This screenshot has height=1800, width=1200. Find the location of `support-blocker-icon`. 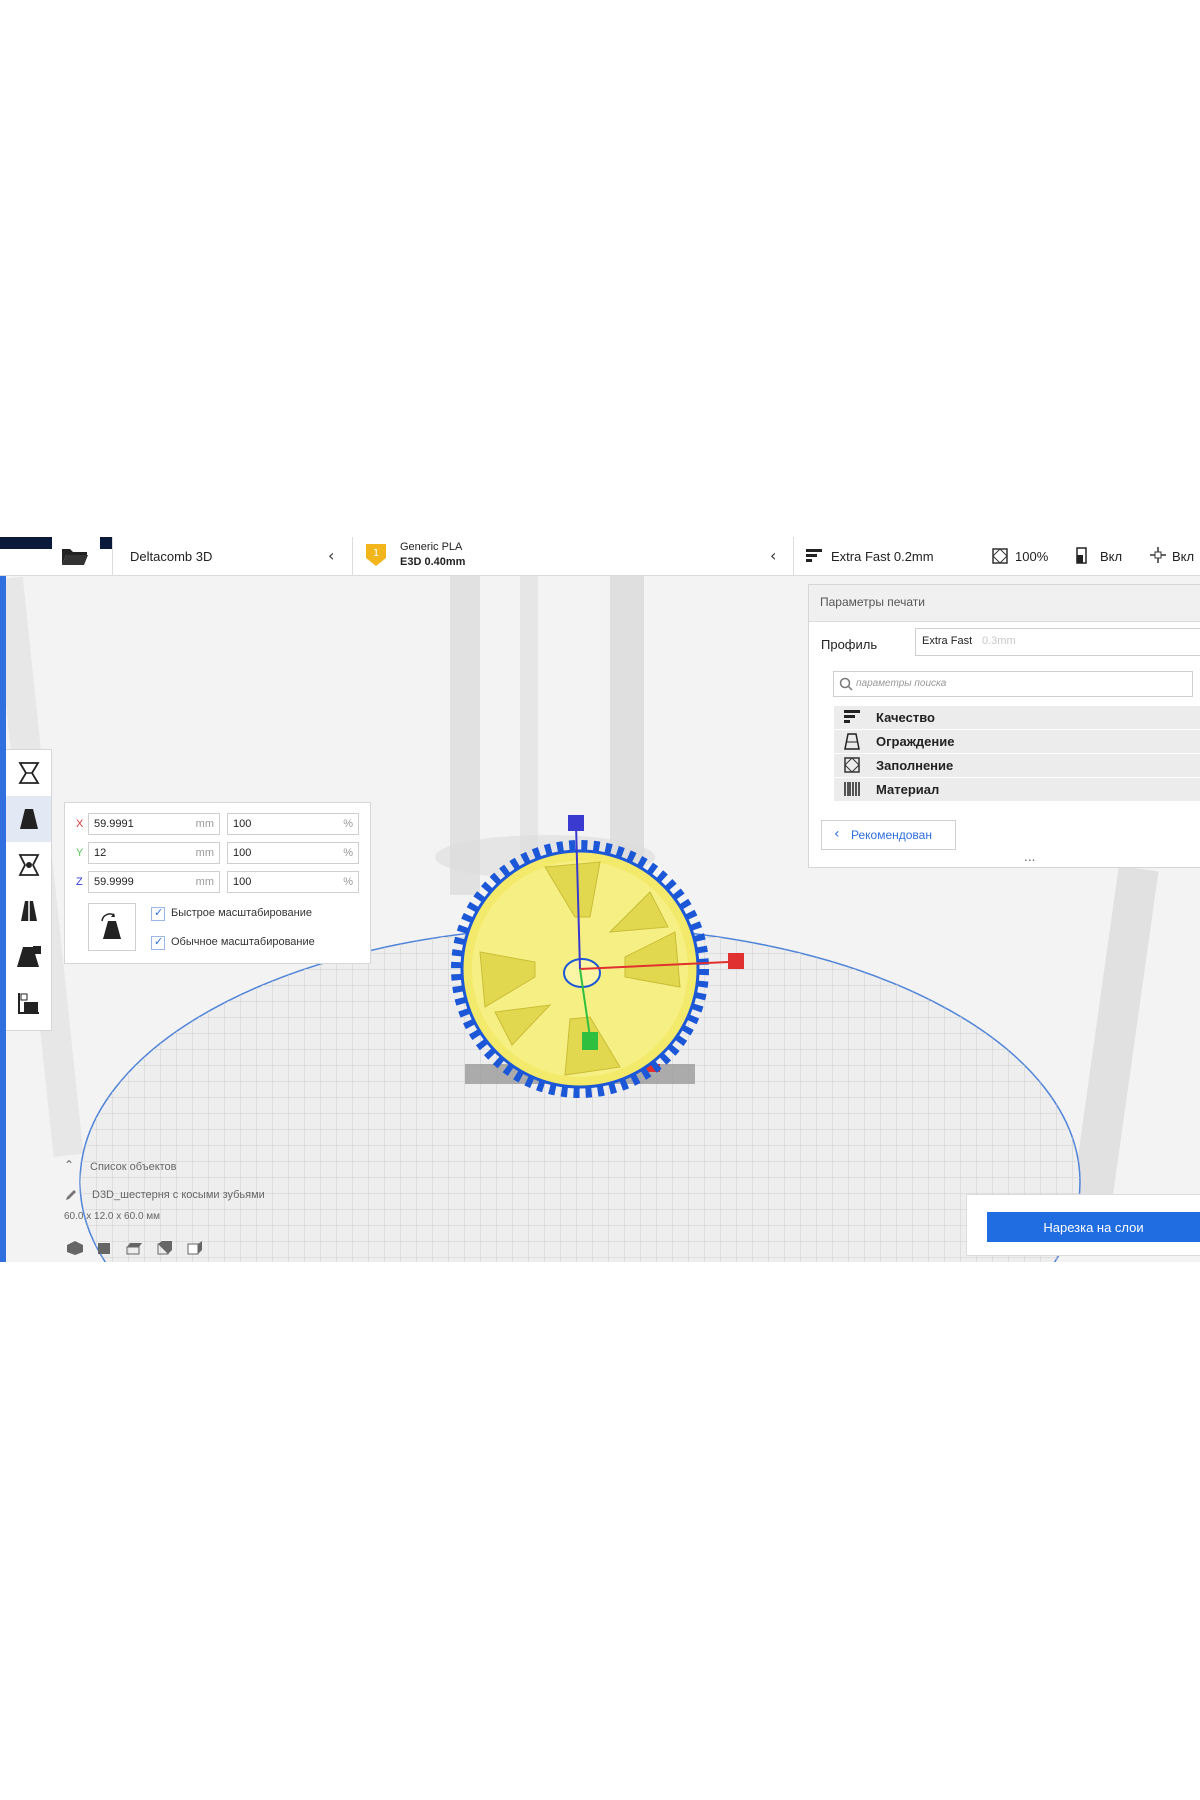

support-blocker-icon is located at coordinates (28, 1003).